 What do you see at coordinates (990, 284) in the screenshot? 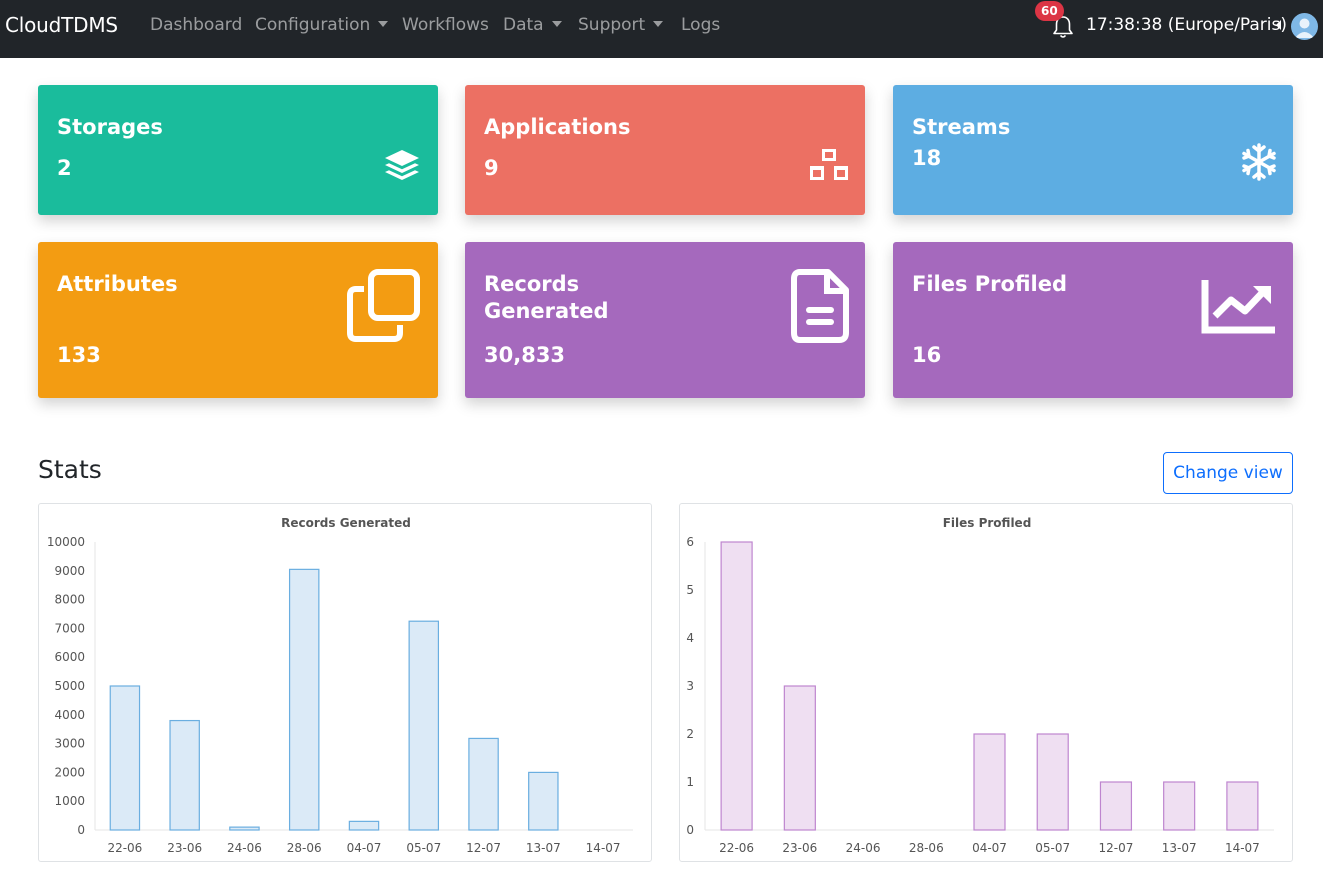
I see `card-title: Files Profiled` at bounding box center [990, 284].